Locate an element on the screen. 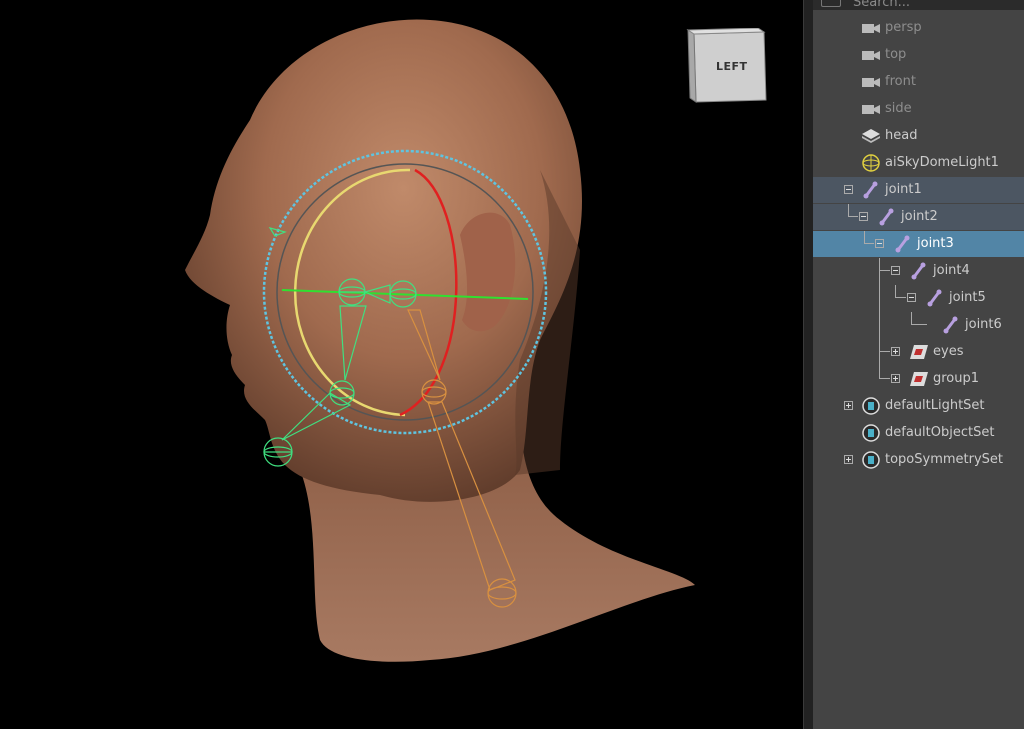 This screenshot has height=729, width=1024. light-icon is located at coordinates (871, 163).